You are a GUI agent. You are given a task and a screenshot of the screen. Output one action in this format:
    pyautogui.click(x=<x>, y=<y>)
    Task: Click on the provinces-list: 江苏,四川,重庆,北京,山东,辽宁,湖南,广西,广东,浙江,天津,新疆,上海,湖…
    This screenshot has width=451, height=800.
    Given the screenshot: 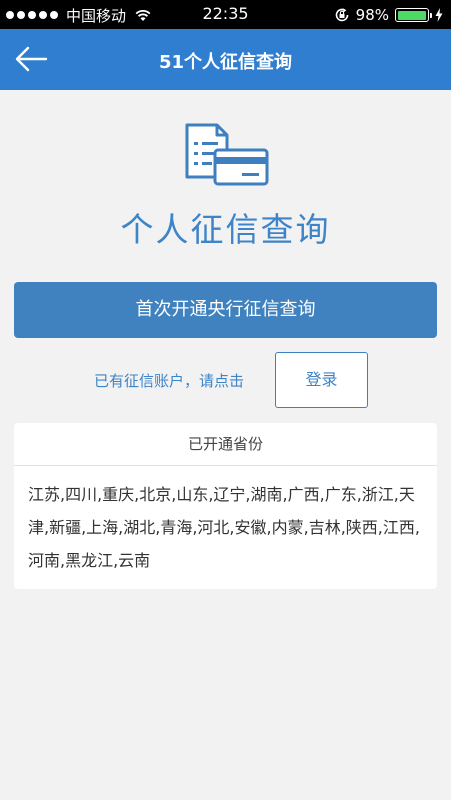 What is the action you would take?
    pyautogui.click(x=224, y=527)
    